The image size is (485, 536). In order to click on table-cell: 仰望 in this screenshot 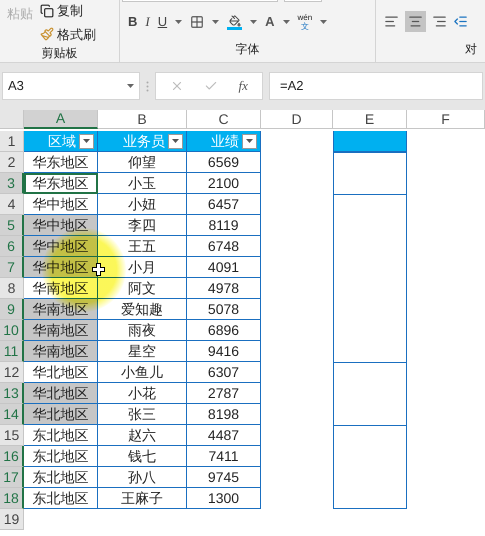, I will do `click(142, 162)`.